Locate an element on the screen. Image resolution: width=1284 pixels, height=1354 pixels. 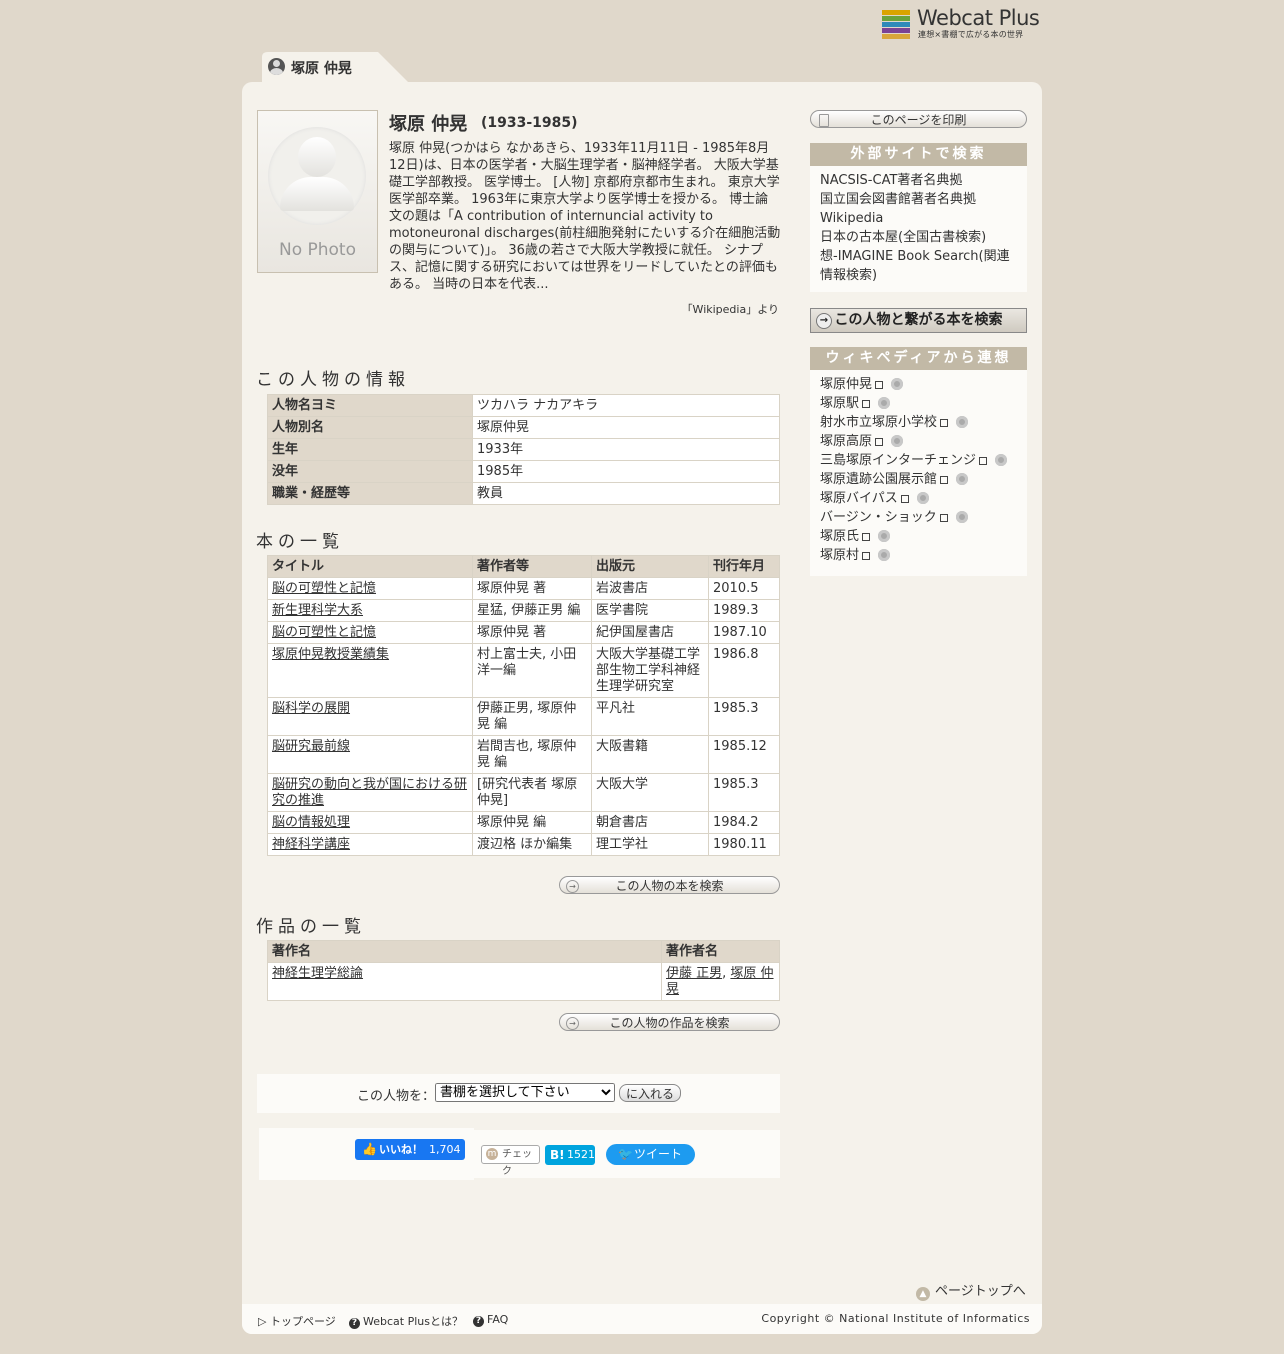
col-publisher: 出版元 is located at coordinates (650, 566).